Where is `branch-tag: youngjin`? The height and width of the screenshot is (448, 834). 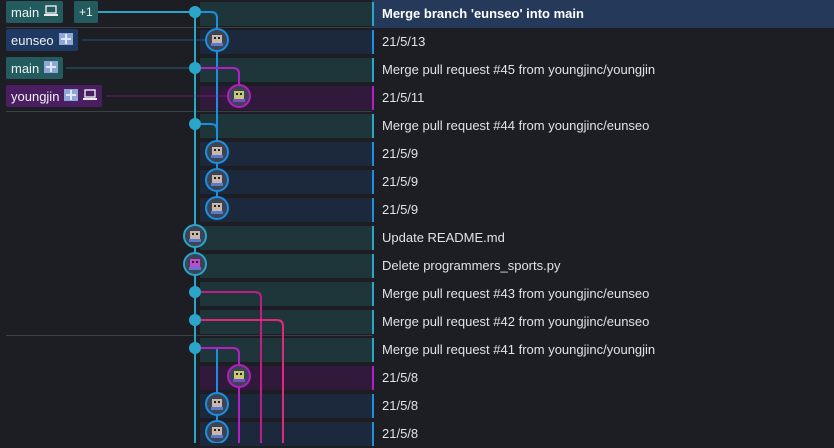
branch-tag: youngjin is located at coordinates (54, 96).